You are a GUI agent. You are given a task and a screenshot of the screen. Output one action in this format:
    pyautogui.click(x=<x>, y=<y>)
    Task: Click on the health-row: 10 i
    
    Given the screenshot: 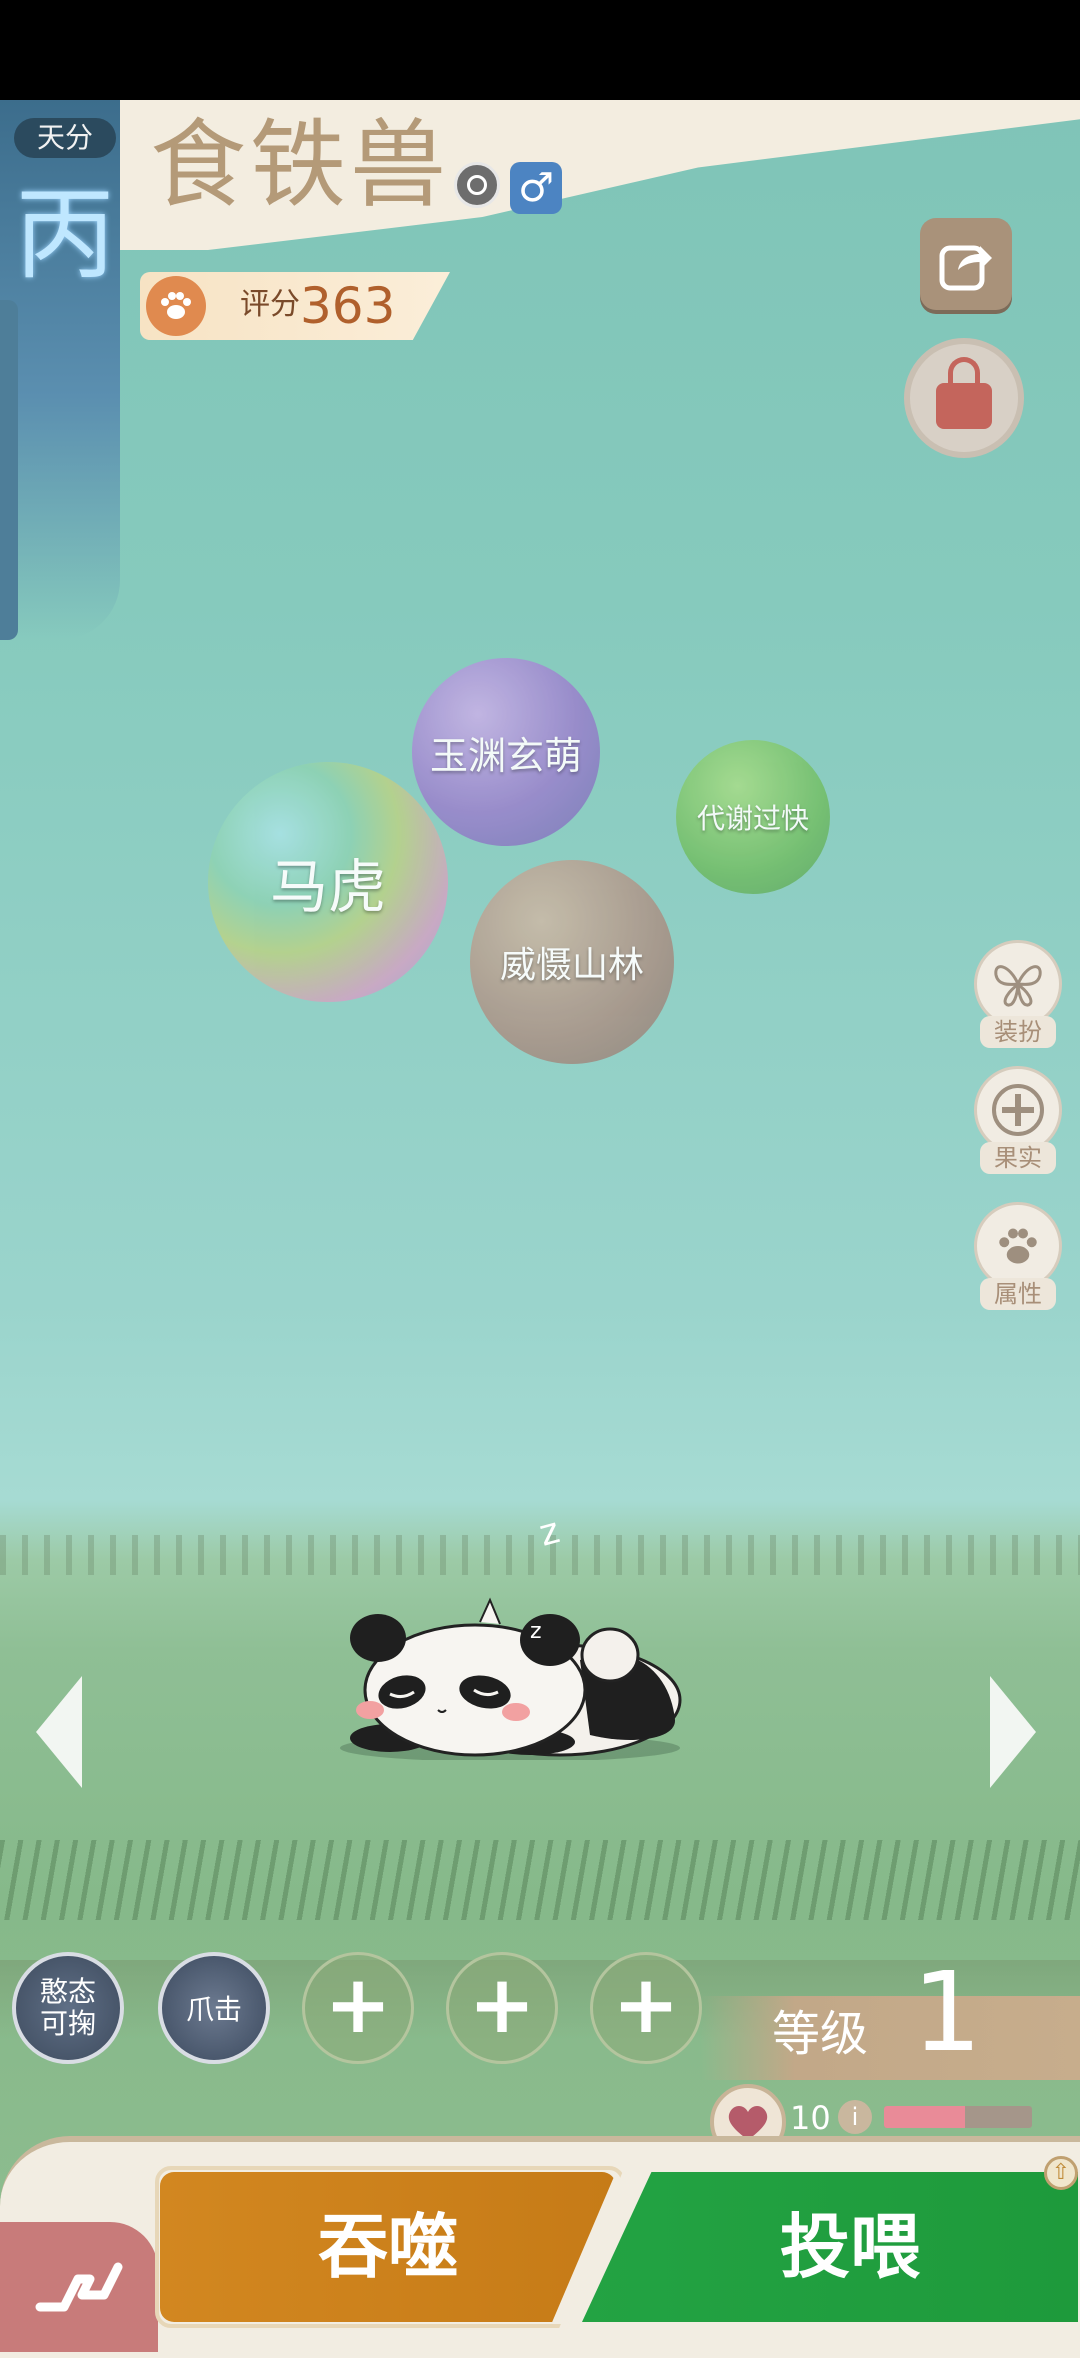 What is the action you would take?
    pyautogui.click(x=895, y=2122)
    